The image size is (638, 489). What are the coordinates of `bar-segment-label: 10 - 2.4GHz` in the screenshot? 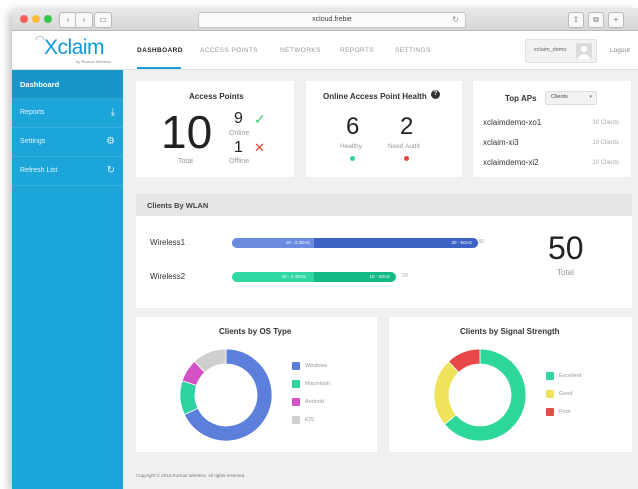 It's located at (297, 242).